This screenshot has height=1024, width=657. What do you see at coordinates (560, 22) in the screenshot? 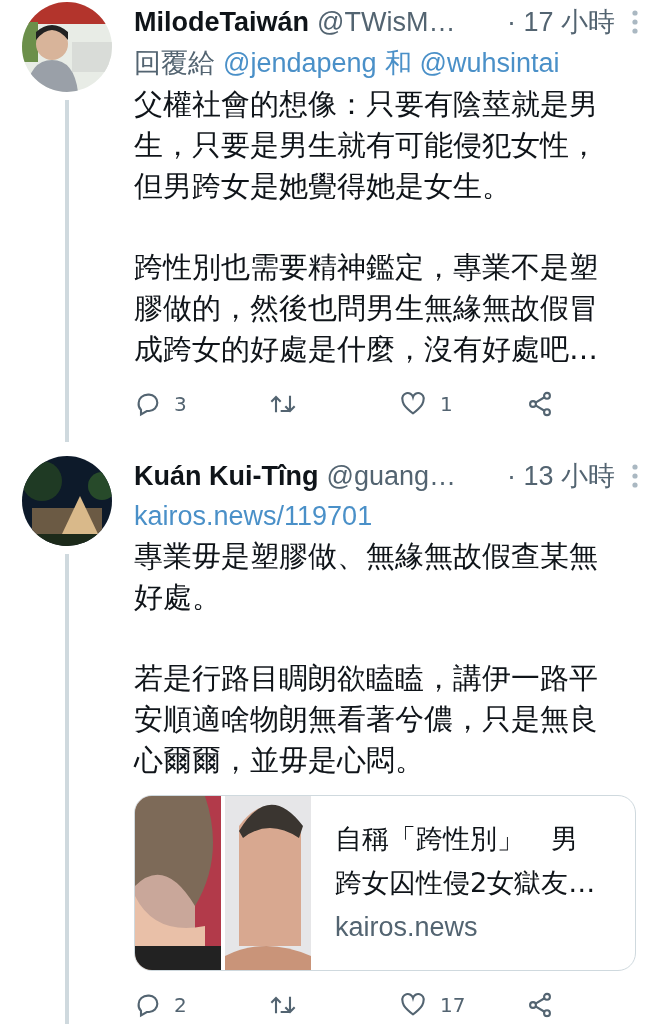
I see `timestamp: · 17 小時` at bounding box center [560, 22].